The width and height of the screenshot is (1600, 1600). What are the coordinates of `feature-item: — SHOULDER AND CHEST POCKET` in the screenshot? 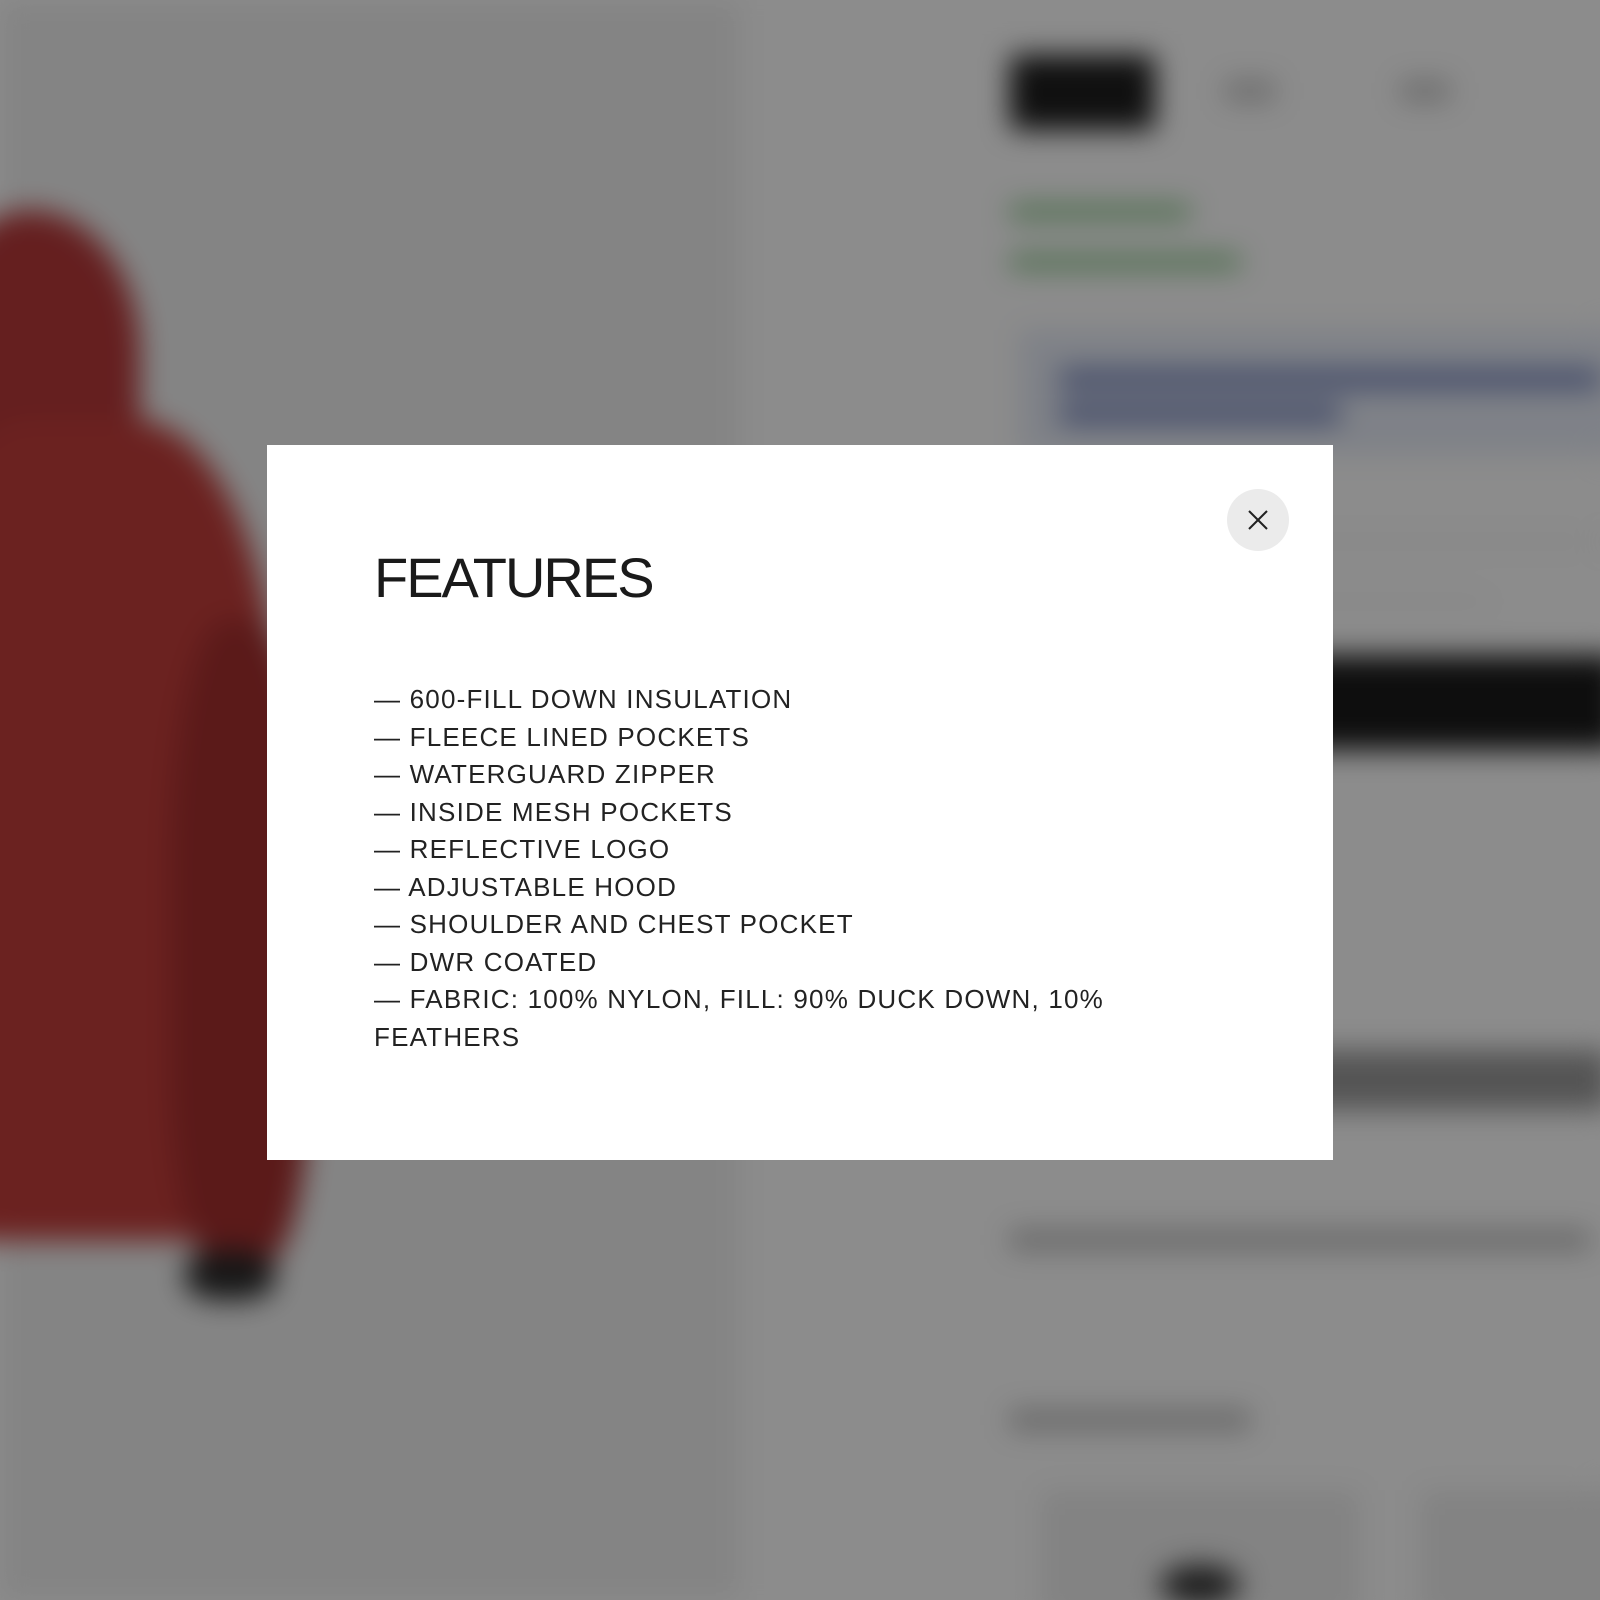 It's located at (614, 924).